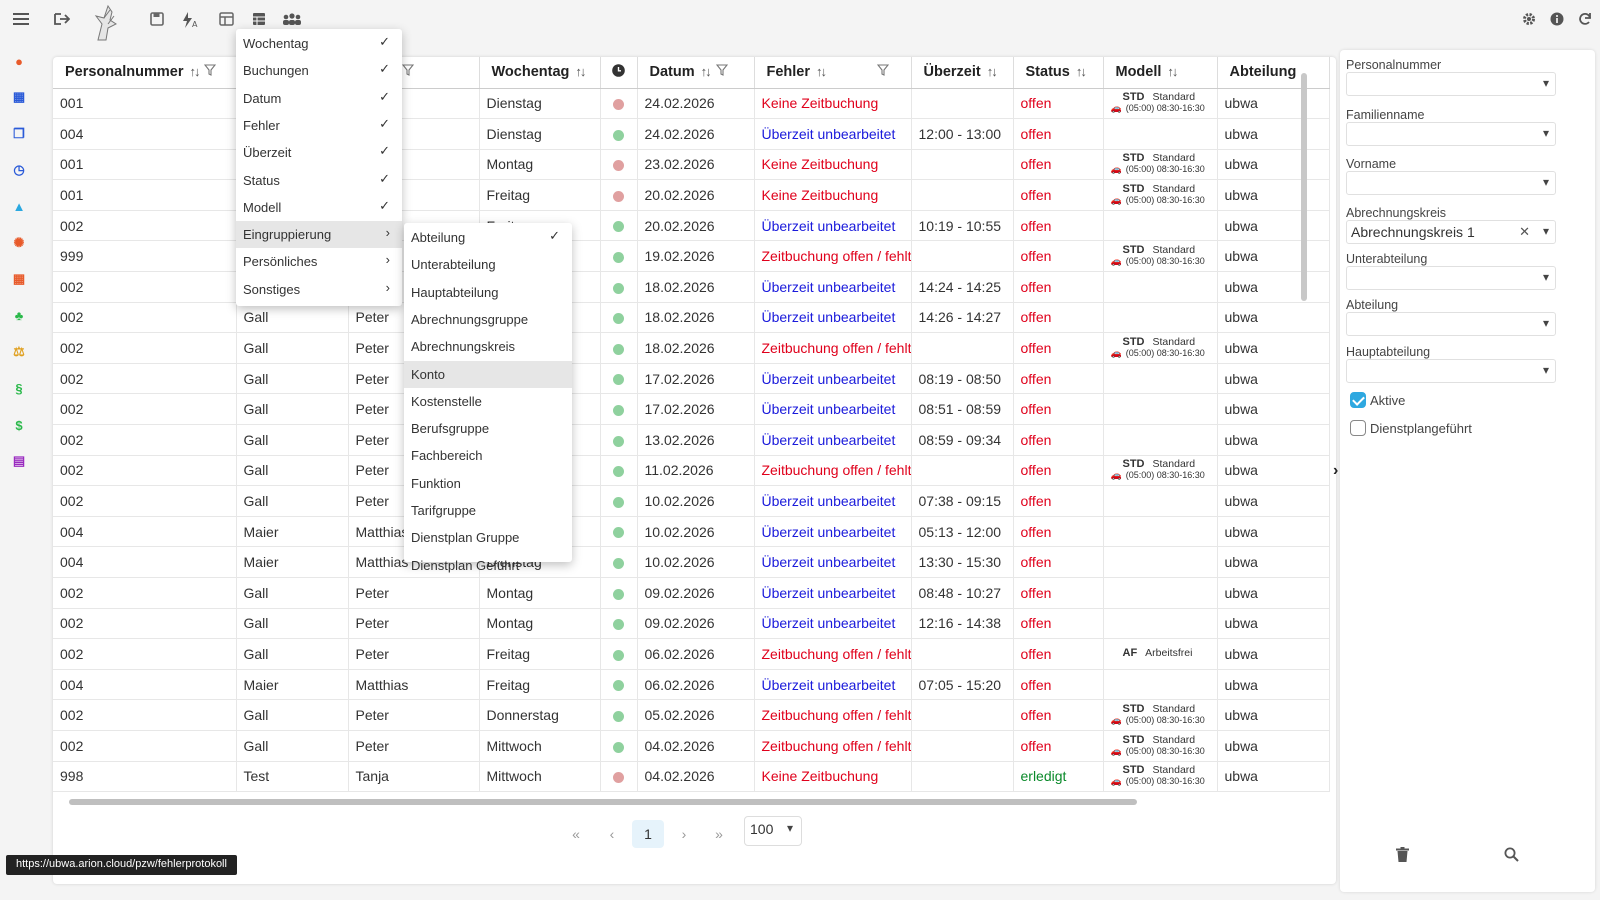  What do you see at coordinates (190, 22) in the screenshot?
I see `lightning-a-icon: A` at bounding box center [190, 22].